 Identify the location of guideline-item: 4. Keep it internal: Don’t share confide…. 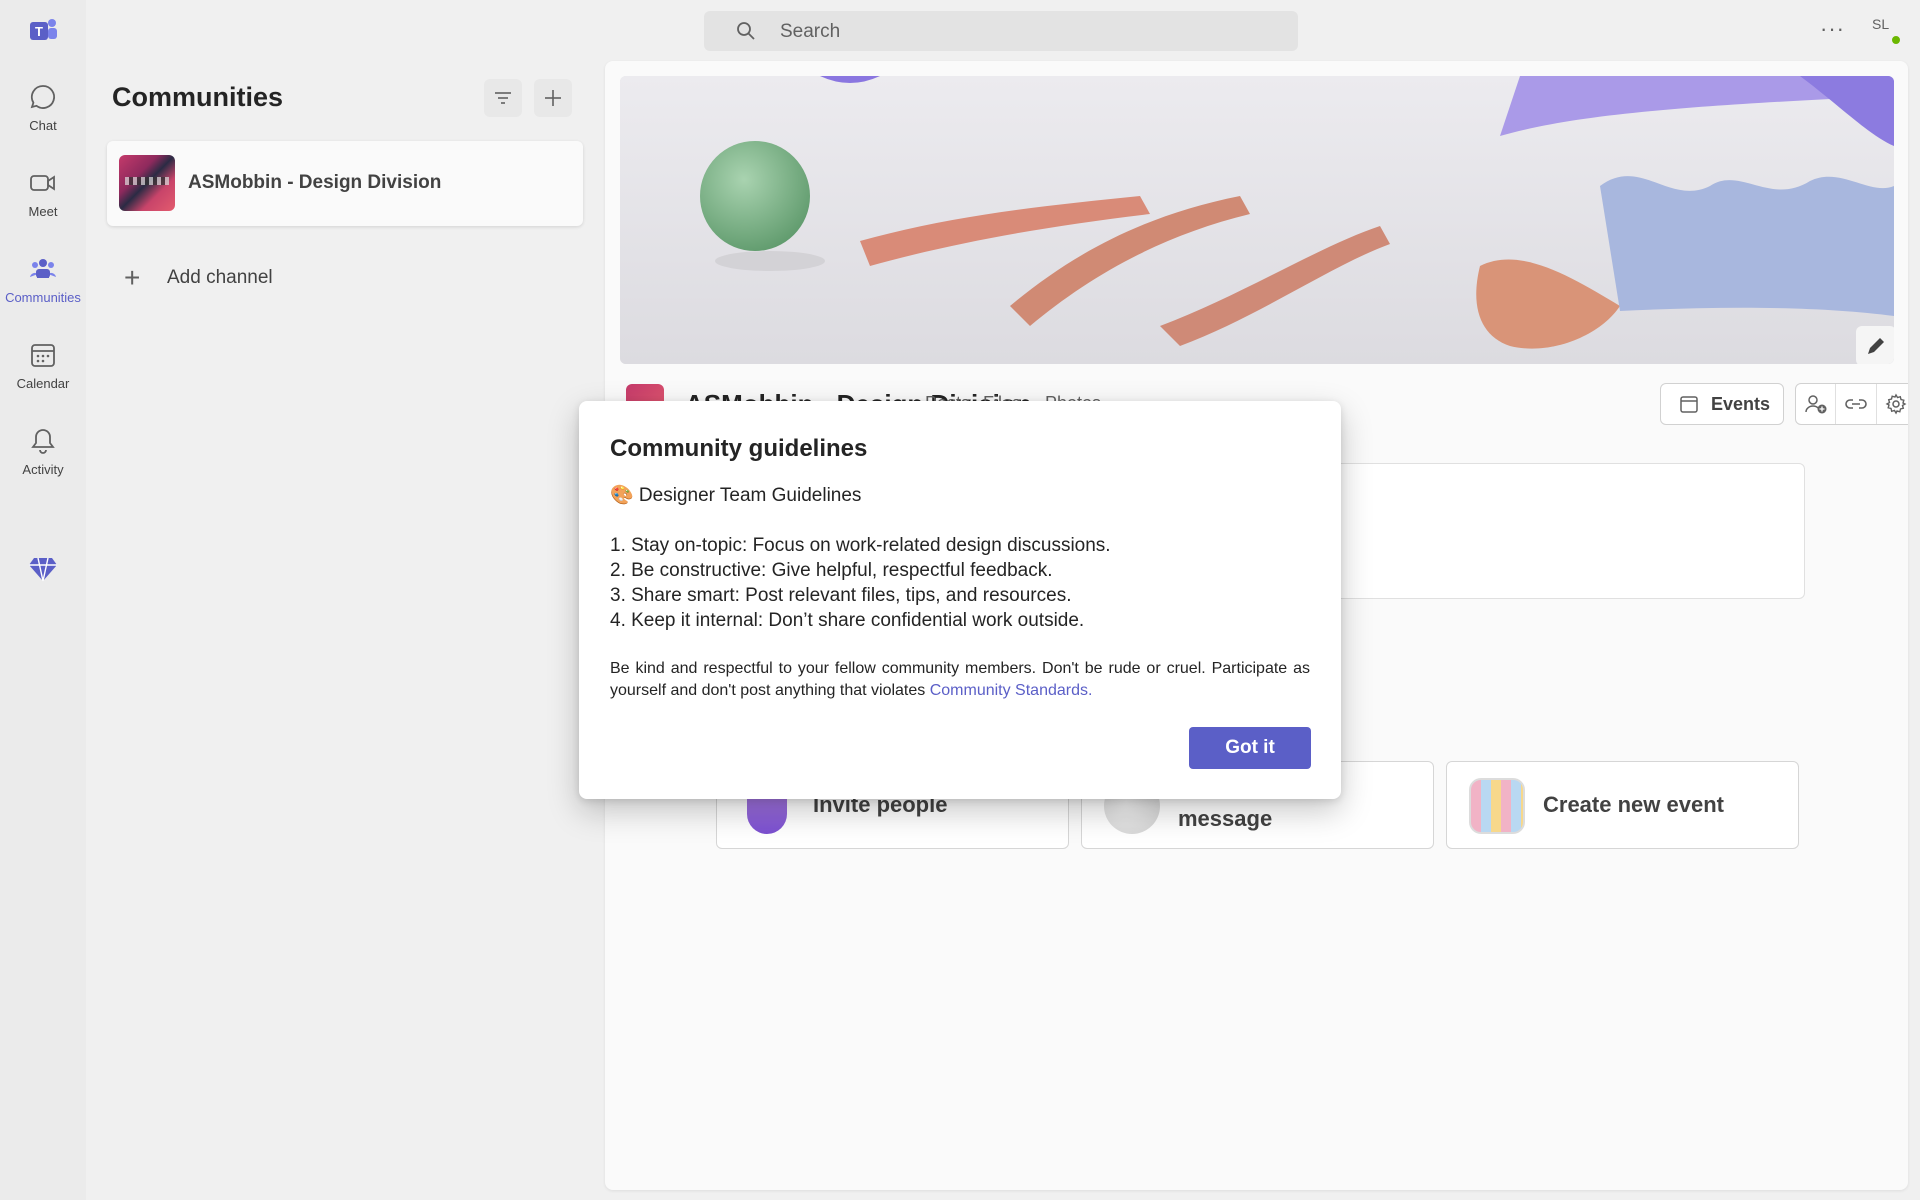
(847, 620).